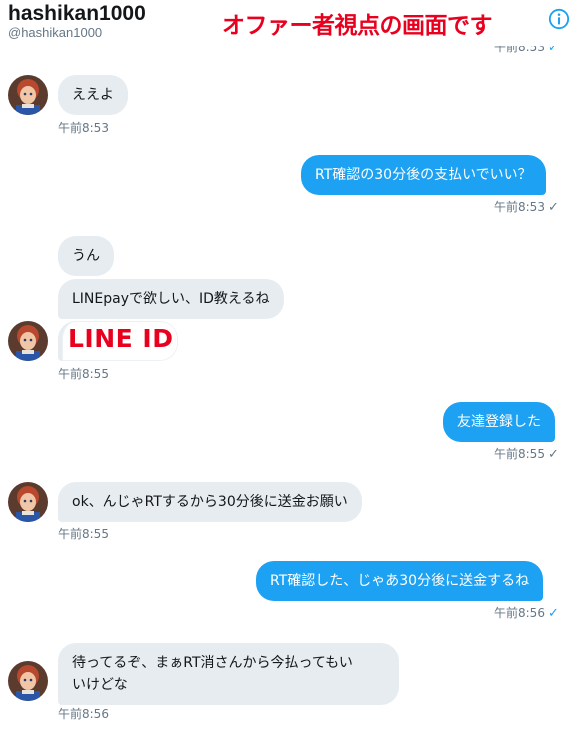 The width and height of the screenshot is (586, 733). I want to click on conversation-header: hashikan1000 @hashikan1000 オファー者視点の画面です, so click(293, 23).